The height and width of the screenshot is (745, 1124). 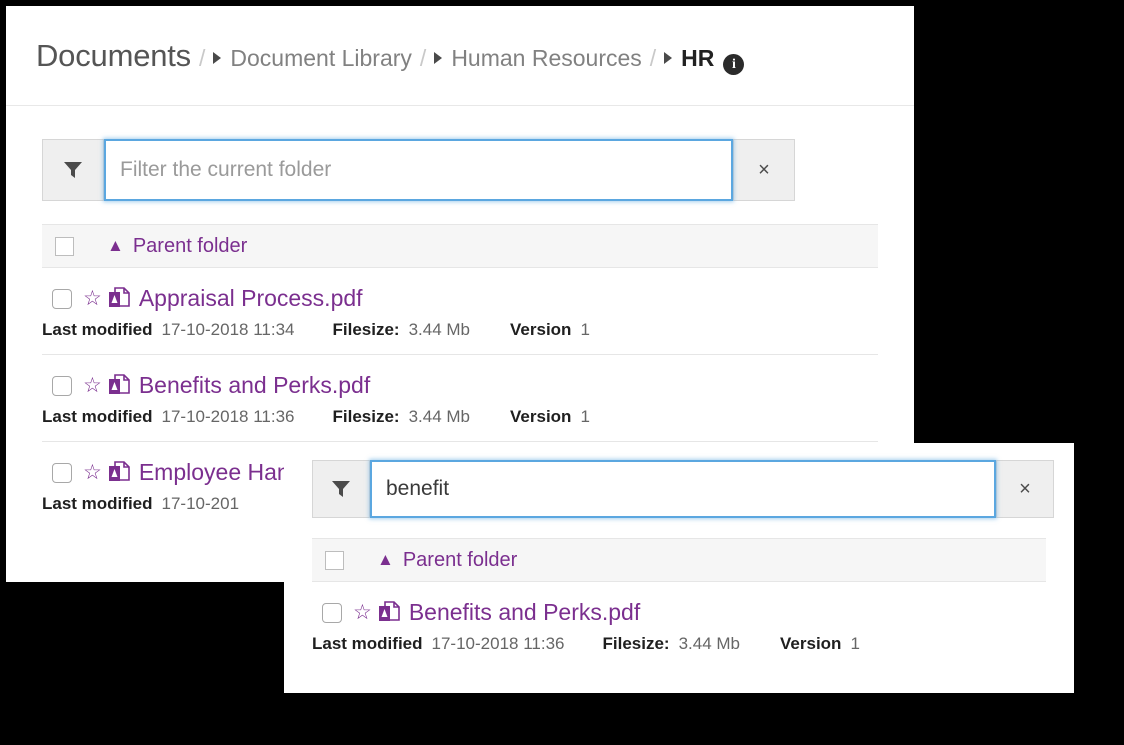 What do you see at coordinates (113, 56) in the screenshot?
I see `breadcrumb-root: Documents` at bounding box center [113, 56].